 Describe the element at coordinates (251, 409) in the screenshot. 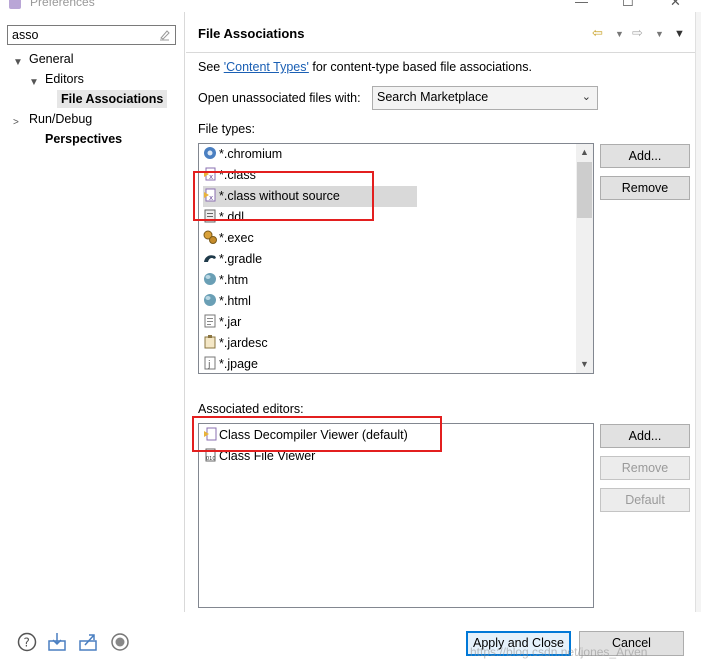

I see `associated-editors-label: Associated editors:` at that location.